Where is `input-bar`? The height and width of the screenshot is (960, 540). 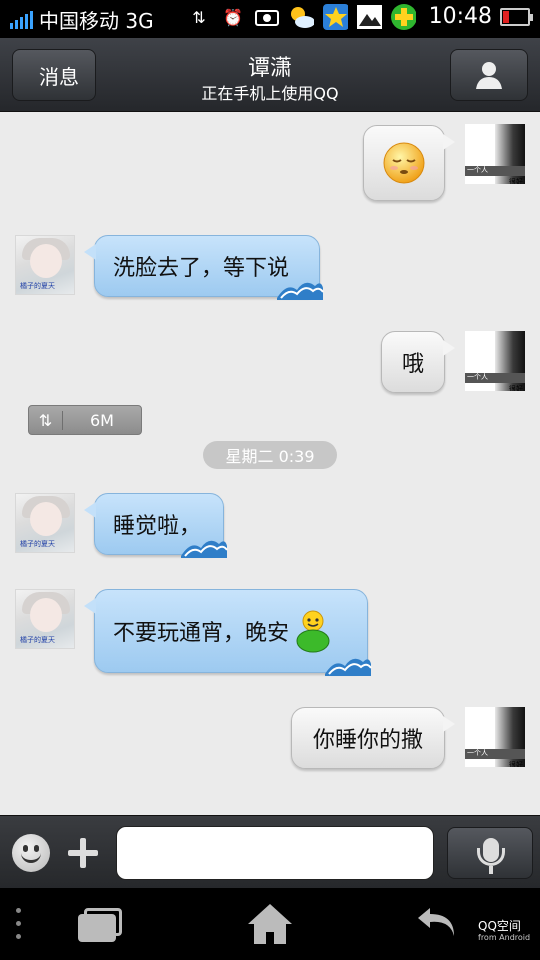
input-bar is located at coordinates (270, 851).